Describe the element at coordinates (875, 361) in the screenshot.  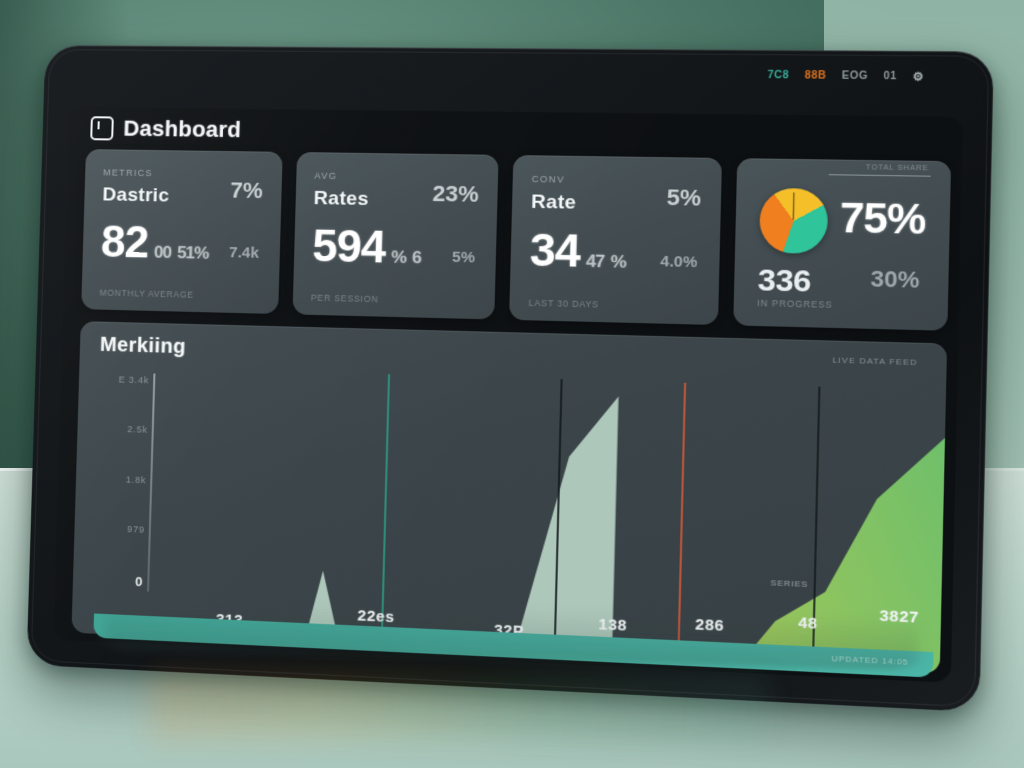
I see `chart-note: LIVE DATA FEED` at that location.